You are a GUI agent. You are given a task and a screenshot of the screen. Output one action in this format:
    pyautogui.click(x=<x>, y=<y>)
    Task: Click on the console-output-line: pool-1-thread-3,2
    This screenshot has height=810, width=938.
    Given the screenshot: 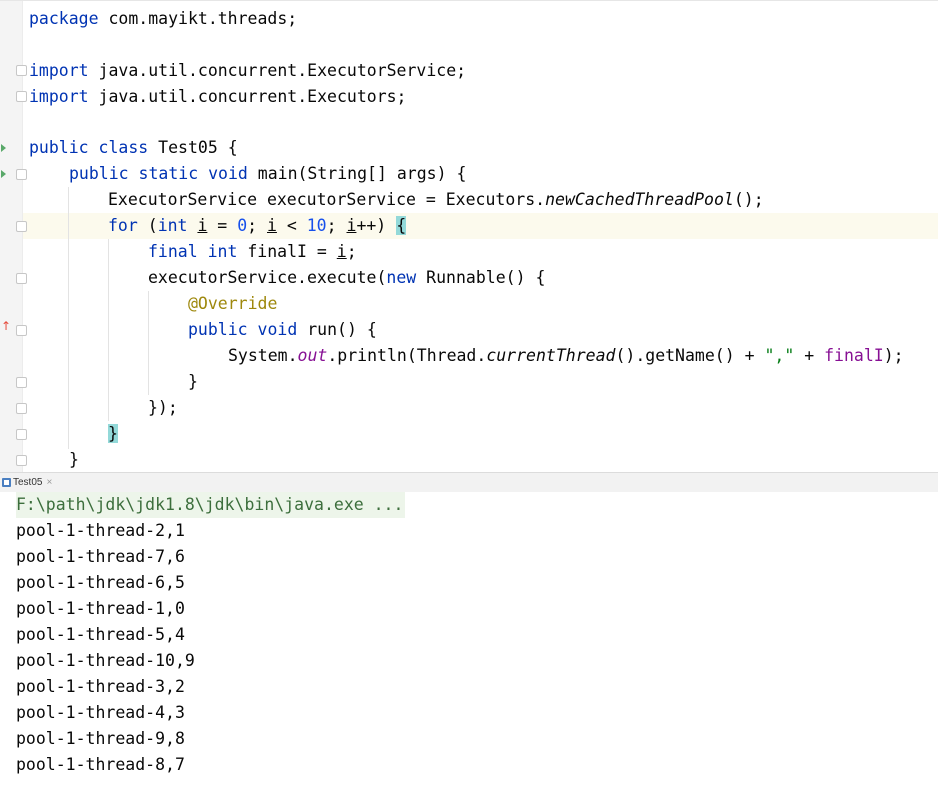 What is the action you would take?
    pyautogui.click(x=100, y=686)
    